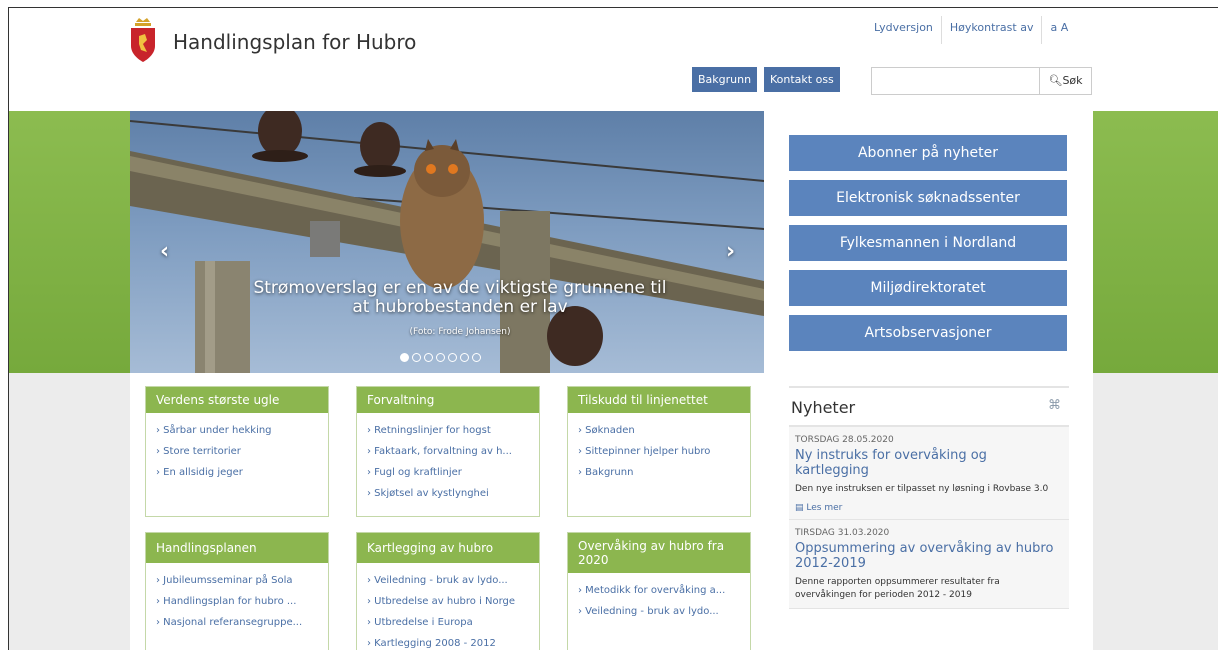 Image resolution: width=1218 pixels, height=650 pixels. What do you see at coordinates (1058, 407) in the screenshot?
I see `rss-icon: ⌘` at bounding box center [1058, 407].